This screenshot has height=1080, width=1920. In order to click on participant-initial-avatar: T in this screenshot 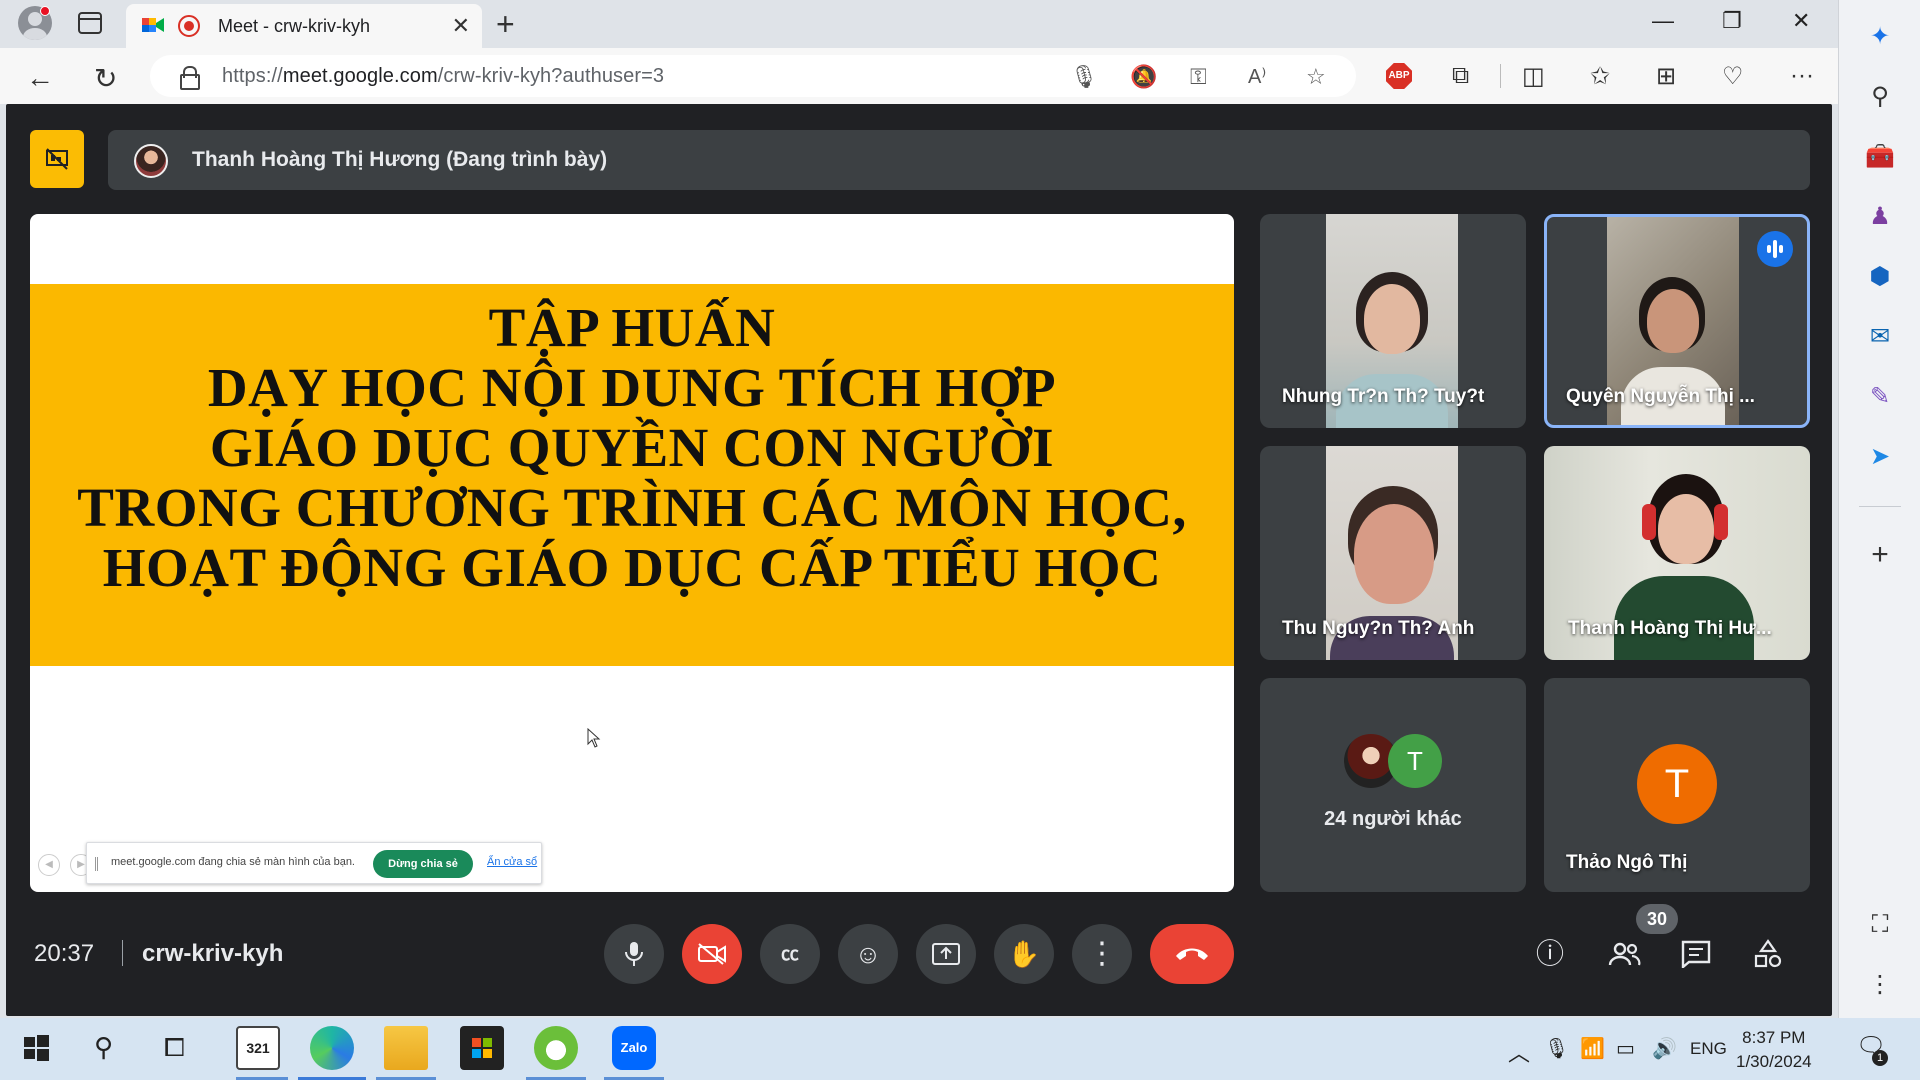, I will do `click(1677, 784)`.